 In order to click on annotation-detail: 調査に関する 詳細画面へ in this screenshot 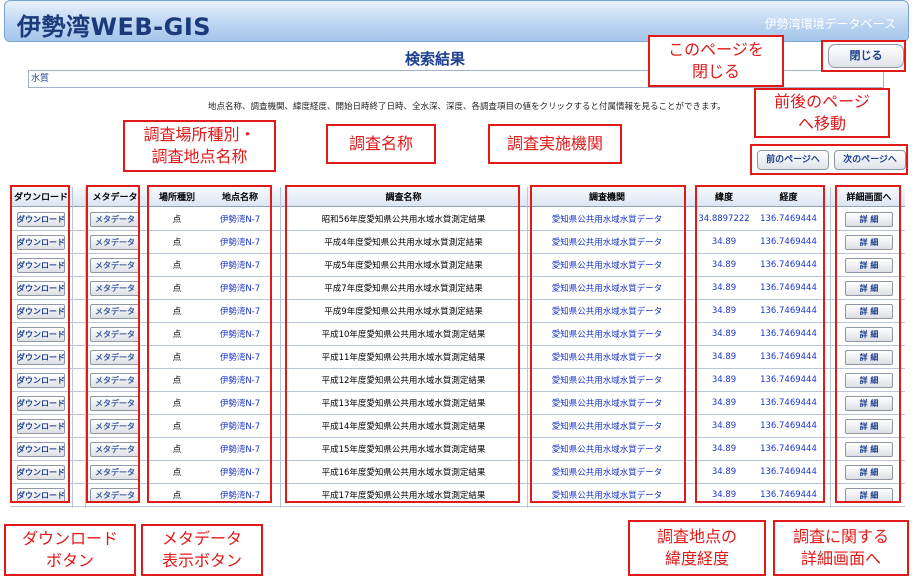, I will do `click(841, 548)`.